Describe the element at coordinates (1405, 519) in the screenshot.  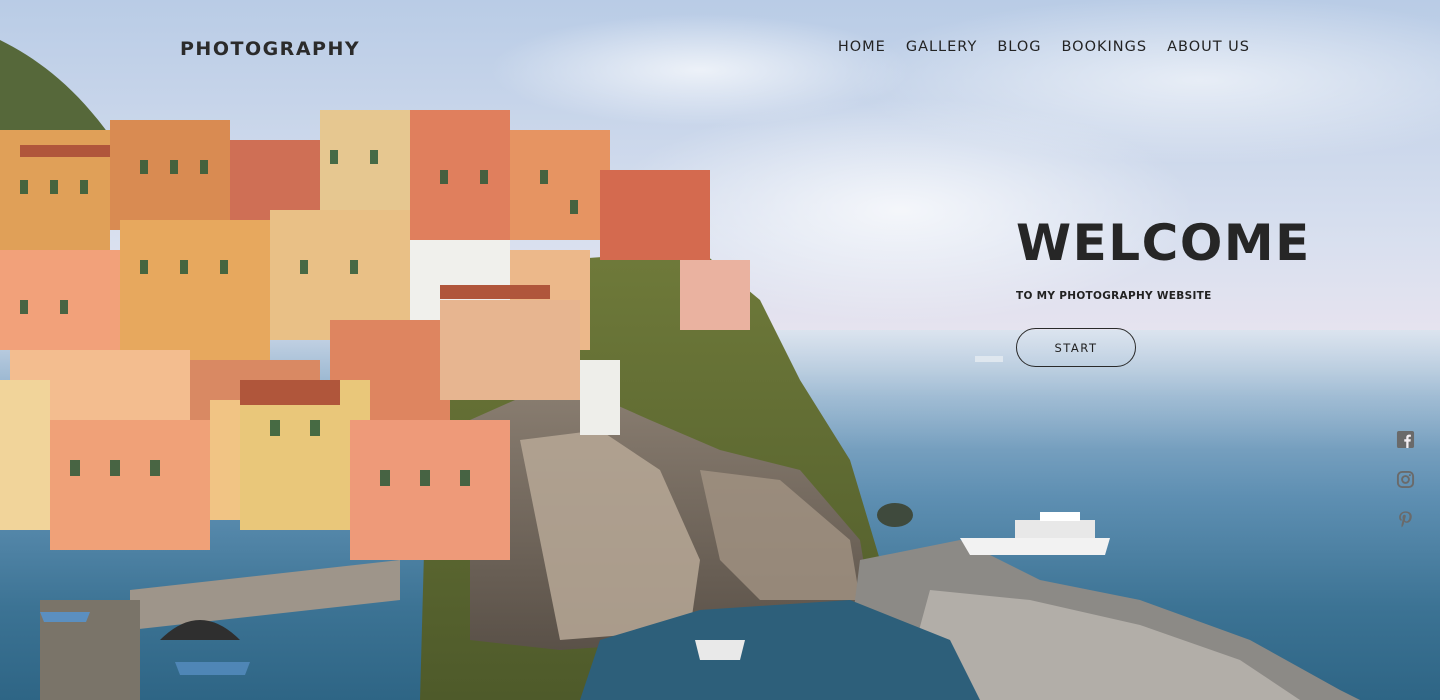
I see `pinterest-icon` at that location.